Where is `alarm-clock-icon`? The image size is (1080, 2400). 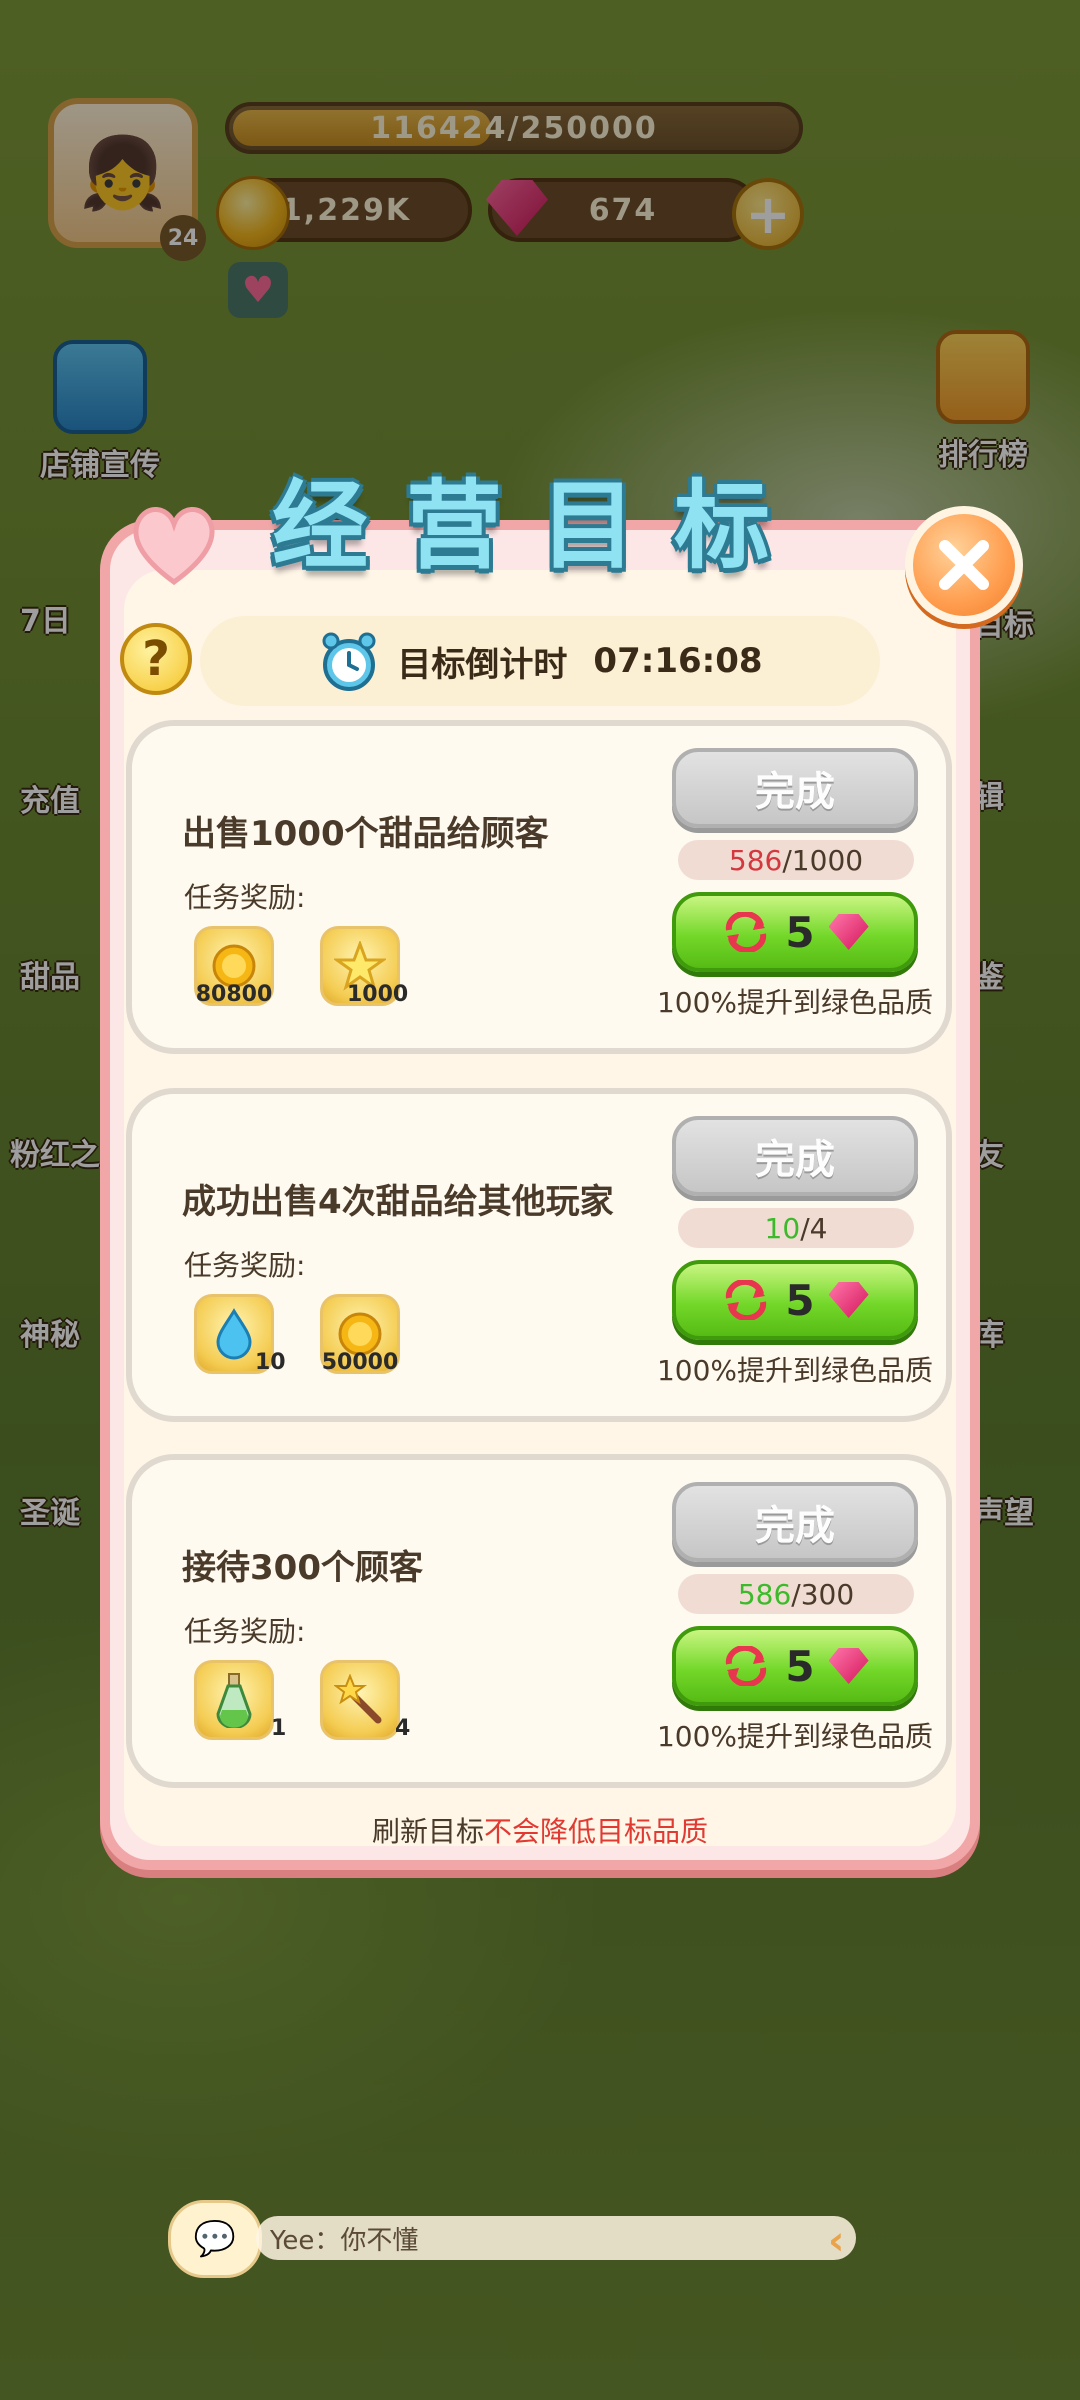 alarm-clock-icon is located at coordinates (349, 661).